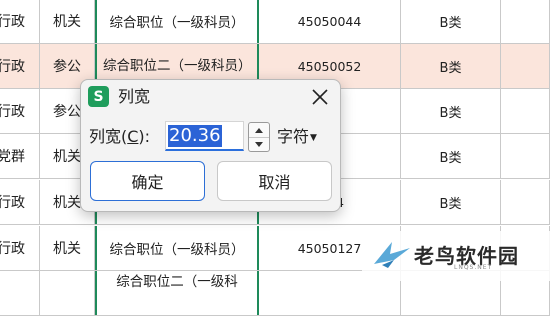 The width and height of the screenshot is (550, 316). Describe the element at coordinates (313, 137) in the screenshot. I see `dropdown-caret-icon: ▼` at that location.